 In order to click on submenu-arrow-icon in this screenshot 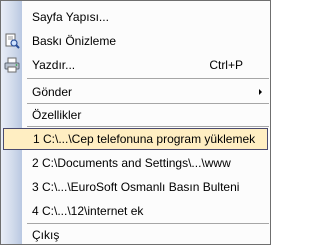, I will do `click(260, 92)`.